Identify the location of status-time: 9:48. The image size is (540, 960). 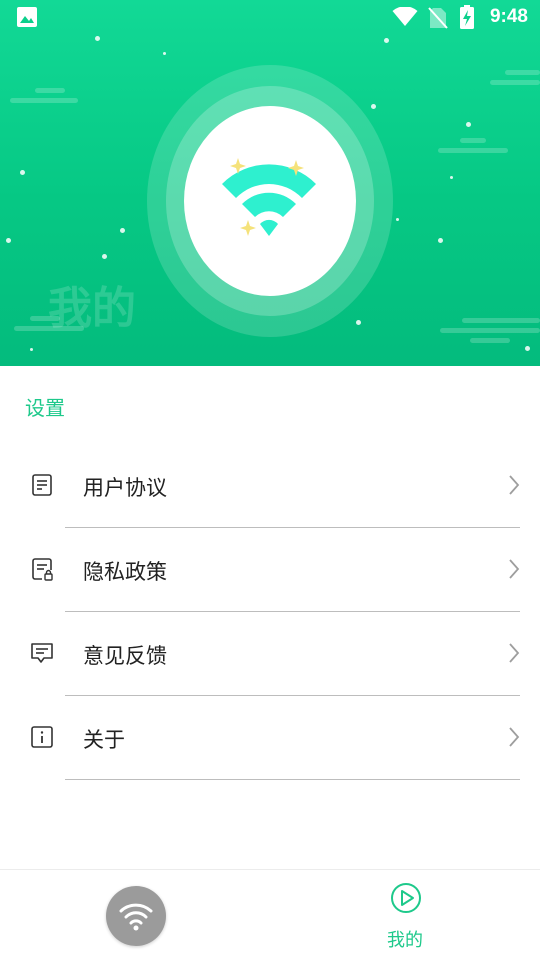
(508, 16).